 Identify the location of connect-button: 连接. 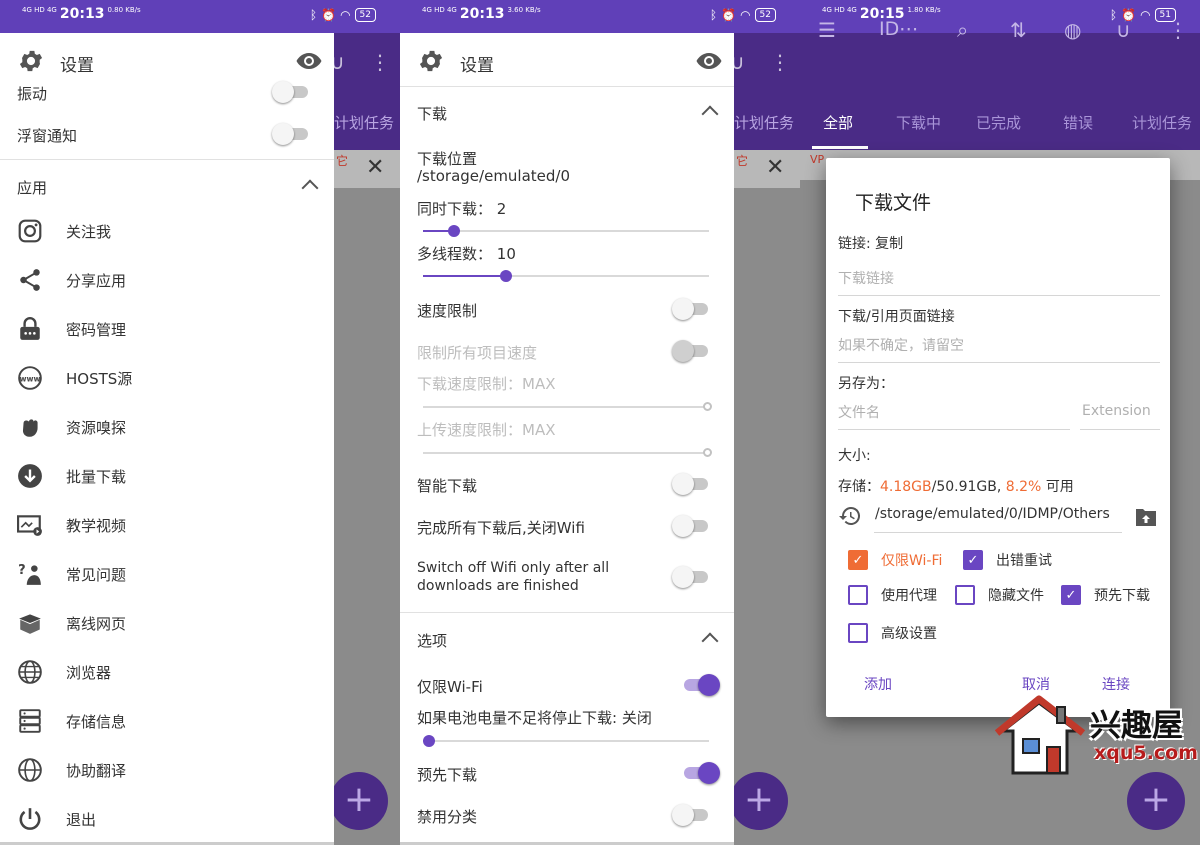
(1116, 684).